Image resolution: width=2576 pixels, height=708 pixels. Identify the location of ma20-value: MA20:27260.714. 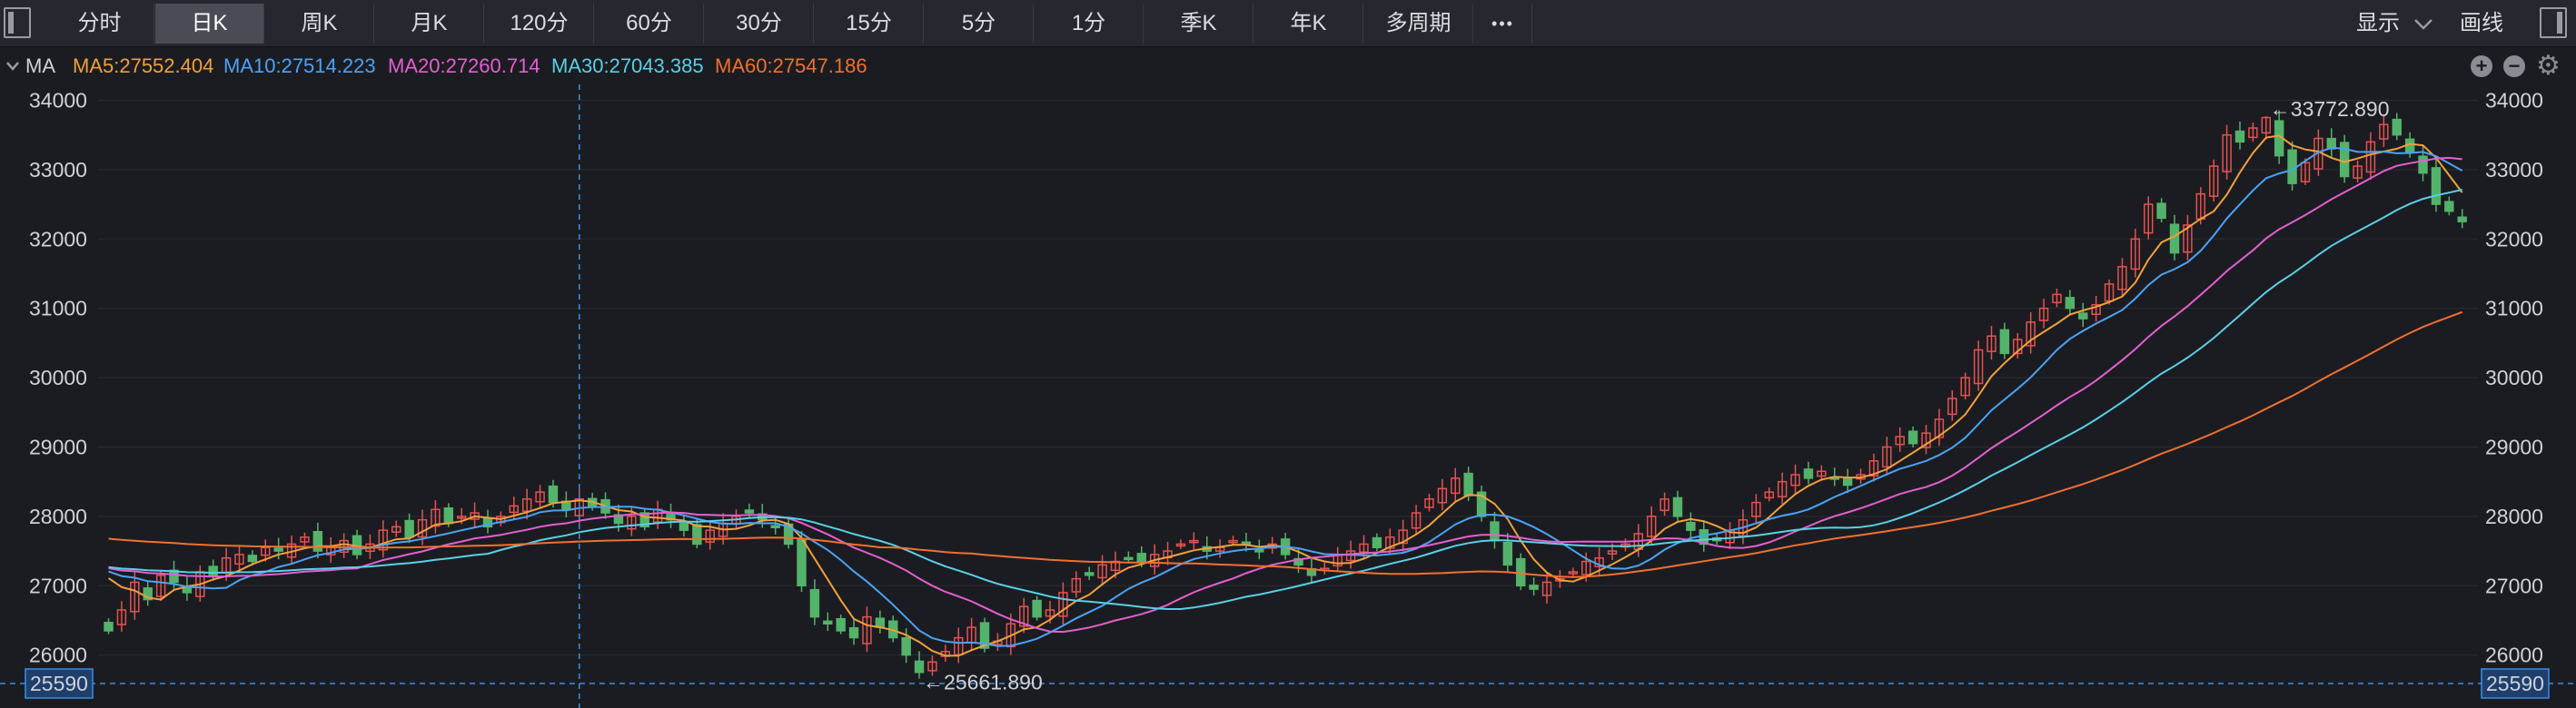
(464, 65).